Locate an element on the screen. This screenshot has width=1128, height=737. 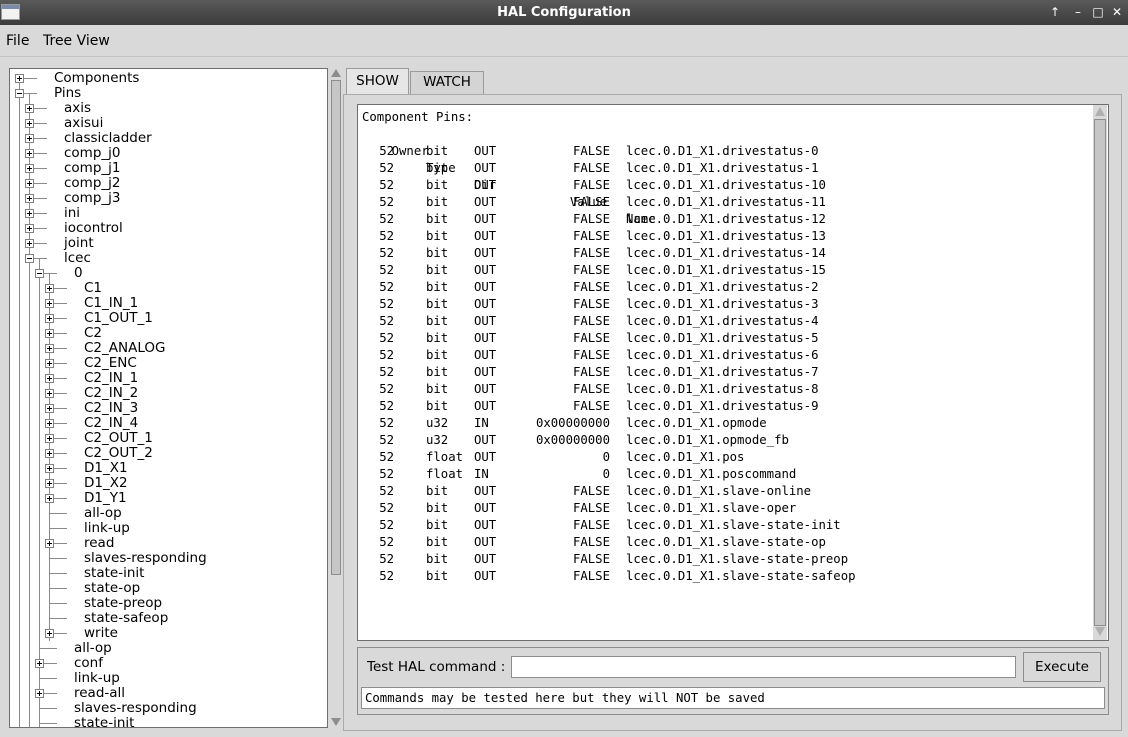
keep-above-icon: ↑ is located at coordinates (1055, 12).